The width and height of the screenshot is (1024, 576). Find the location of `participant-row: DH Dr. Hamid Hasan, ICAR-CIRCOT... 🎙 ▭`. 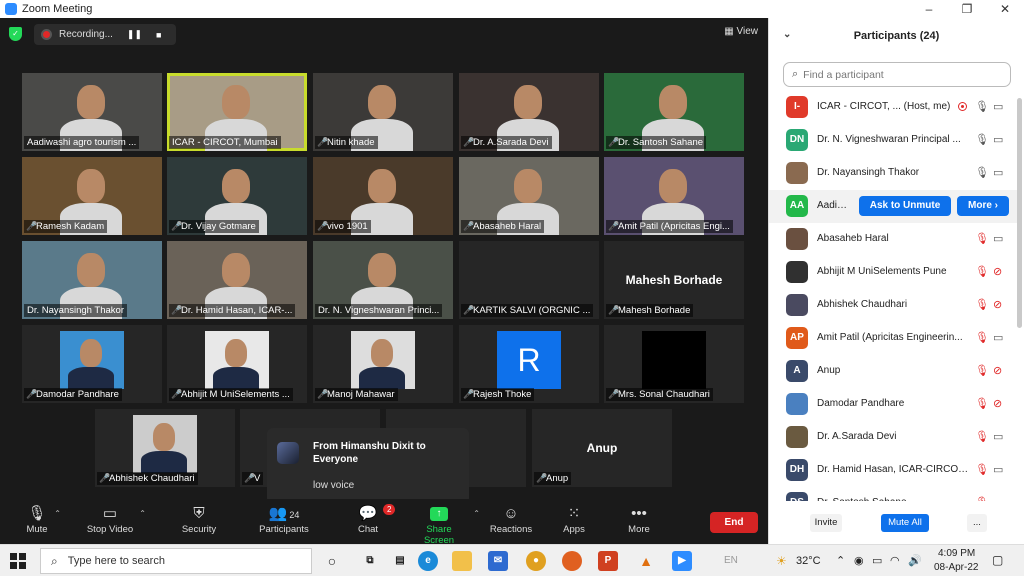

participant-row: DH Dr. Hamid Hasan, ICAR-CIRCOT... 🎙 ▭ is located at coordinates (893, 470).